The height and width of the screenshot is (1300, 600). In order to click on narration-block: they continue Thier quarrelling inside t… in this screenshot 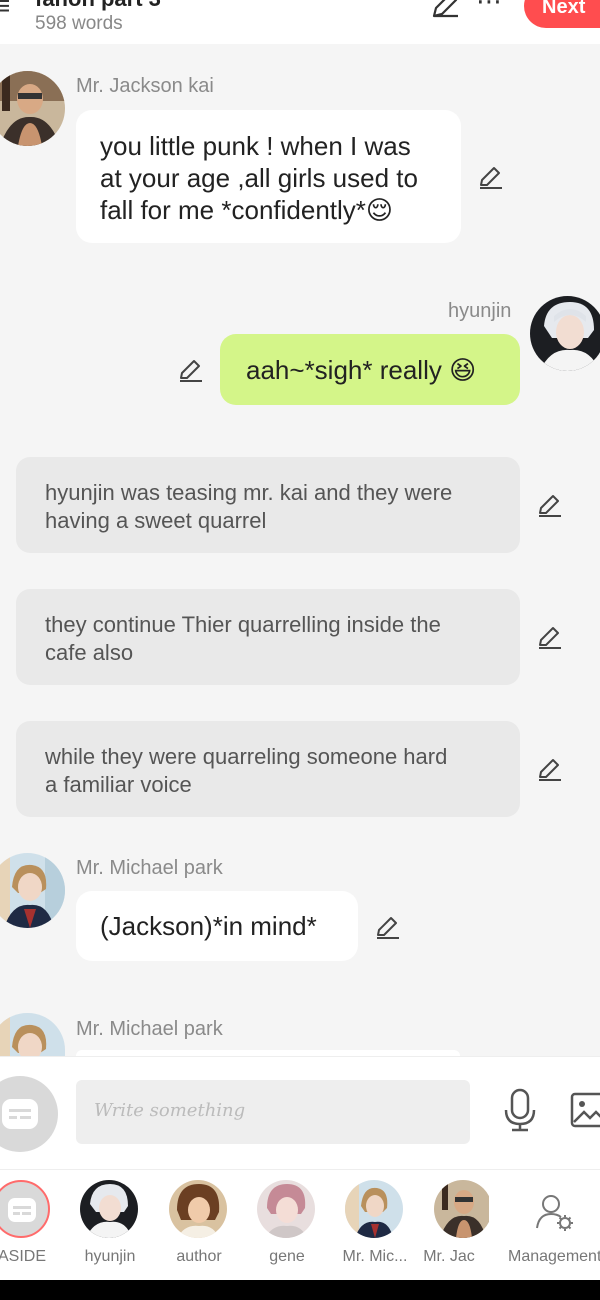, I will do `click(268, 637)`.